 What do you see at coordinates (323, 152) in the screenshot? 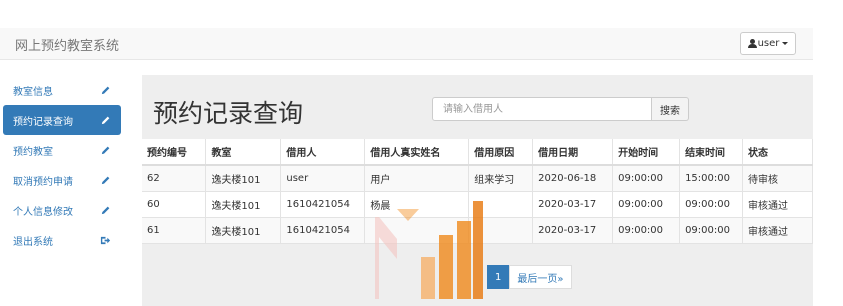
I see `column-header: 借用人` at bounding box center [323, 152].